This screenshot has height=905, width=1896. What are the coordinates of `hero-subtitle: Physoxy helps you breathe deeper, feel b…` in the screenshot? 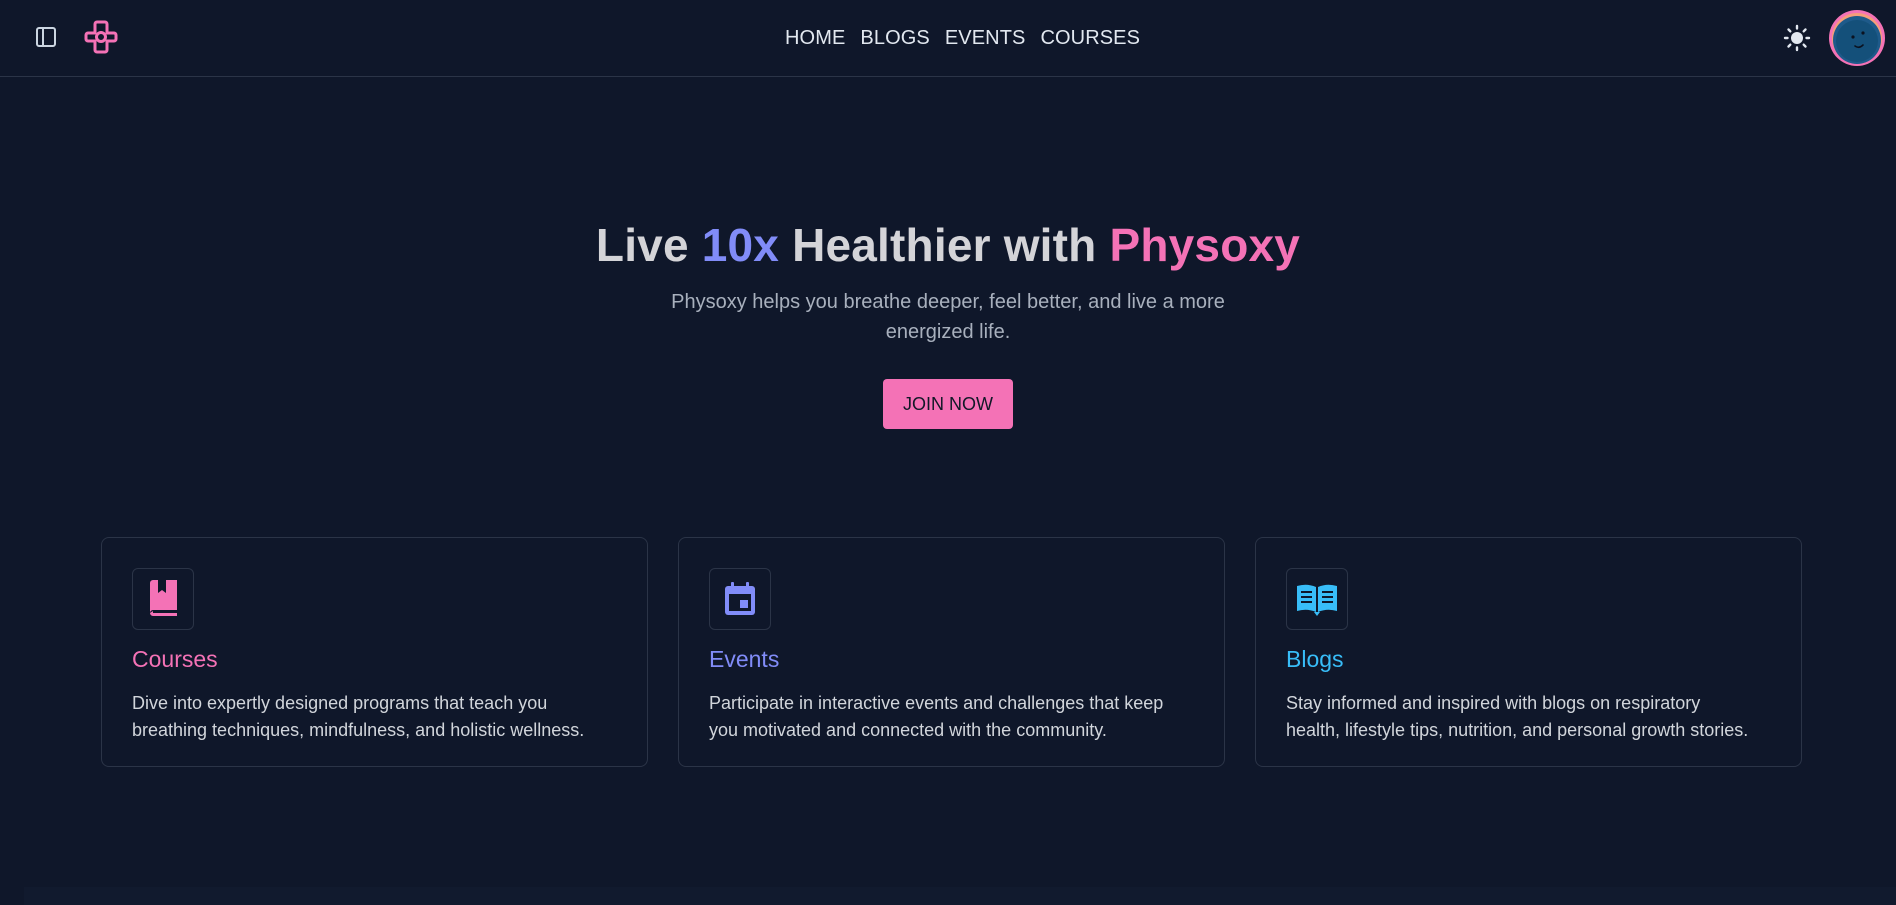 It's located at (948, 317).